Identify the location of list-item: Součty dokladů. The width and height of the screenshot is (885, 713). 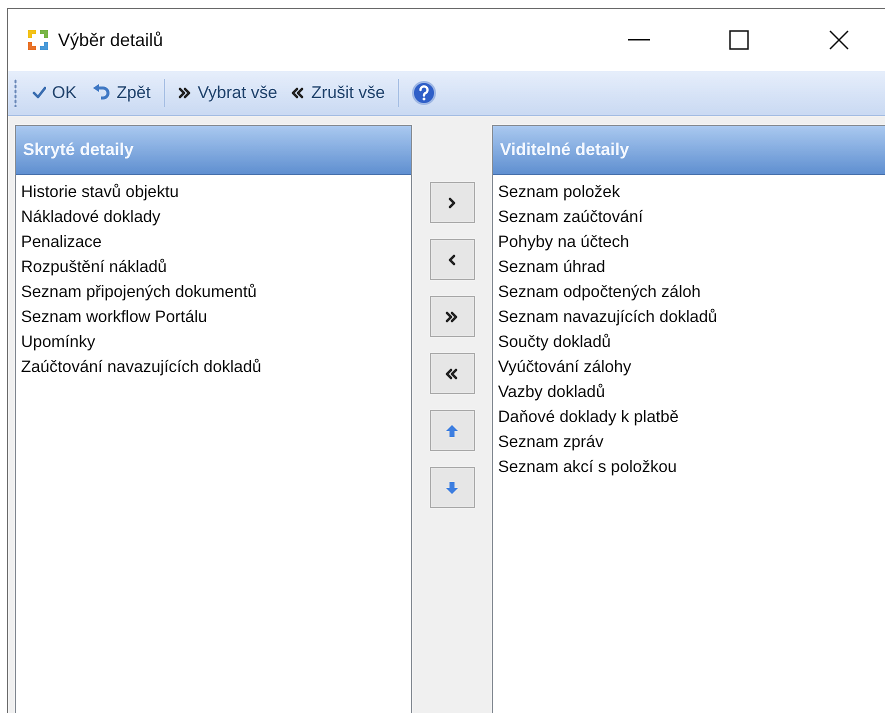
(554, 342).